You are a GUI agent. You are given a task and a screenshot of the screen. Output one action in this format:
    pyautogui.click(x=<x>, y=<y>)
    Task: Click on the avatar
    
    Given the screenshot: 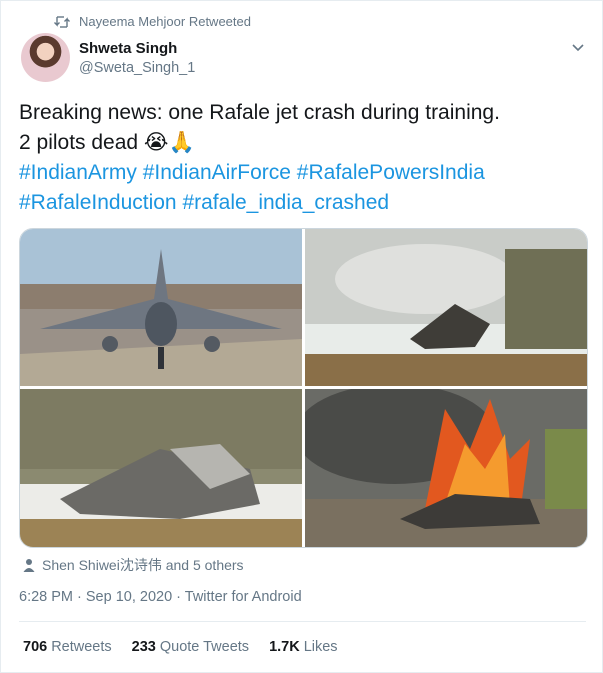 What is the action you would take?
    pyautogui.click(x=45, y=57)
    